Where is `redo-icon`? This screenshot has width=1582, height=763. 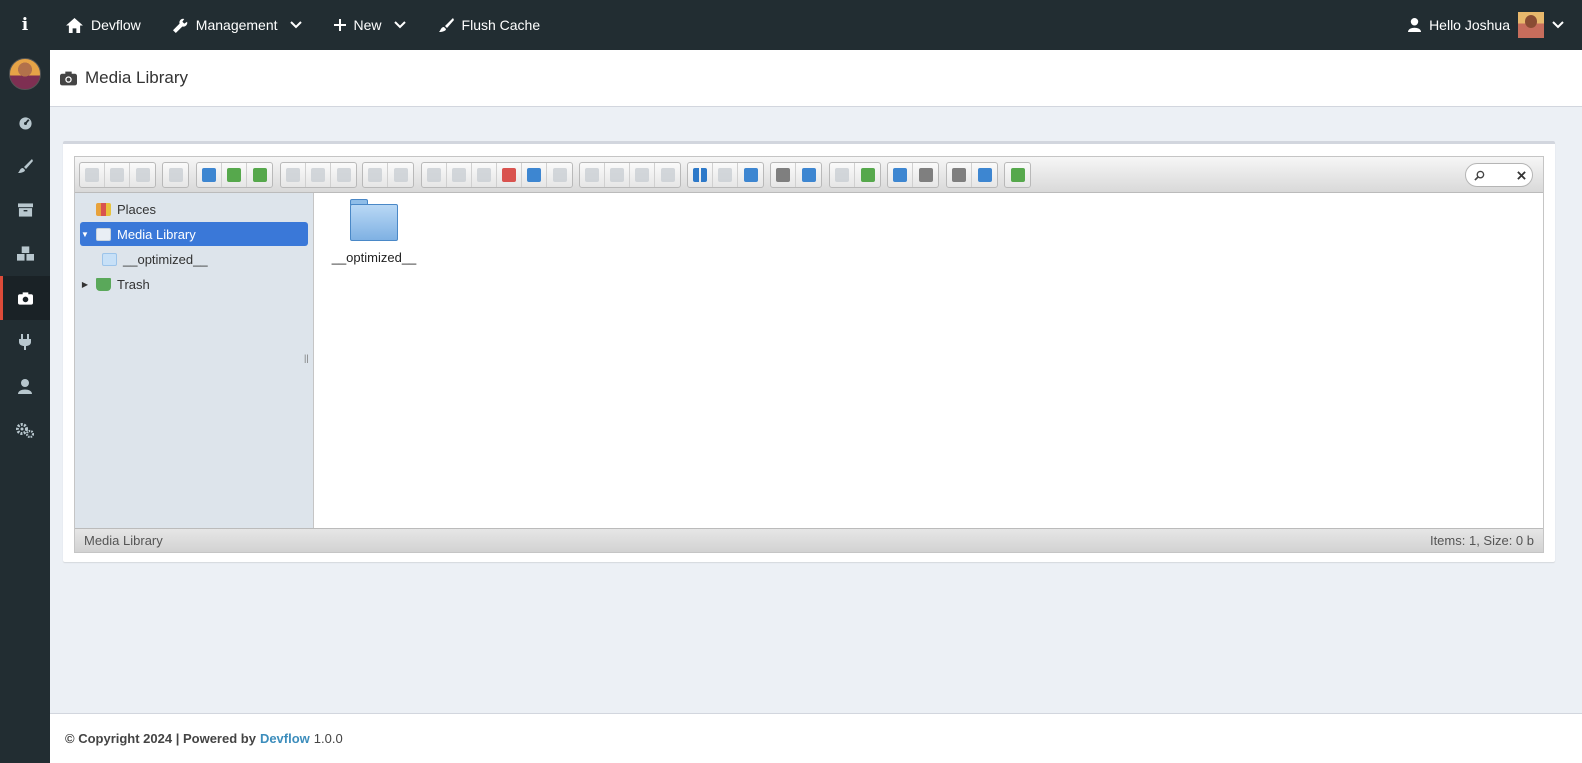
redo-icon is located at coordinates (400, 175).